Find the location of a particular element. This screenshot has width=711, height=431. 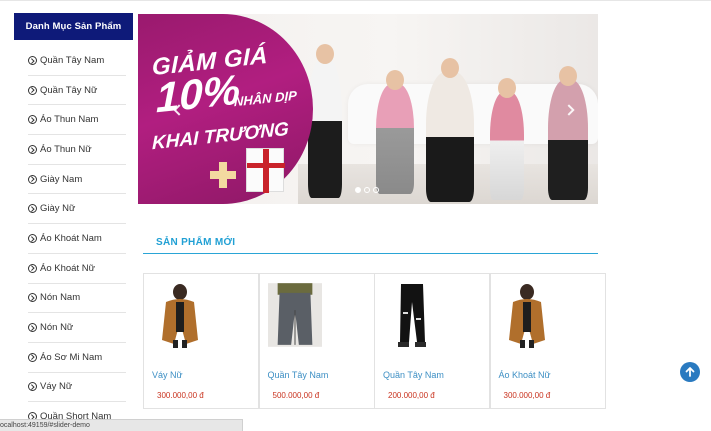

product-card: Quần Tây Nam 500.000,00 đ is located at coordinates (316, 341).